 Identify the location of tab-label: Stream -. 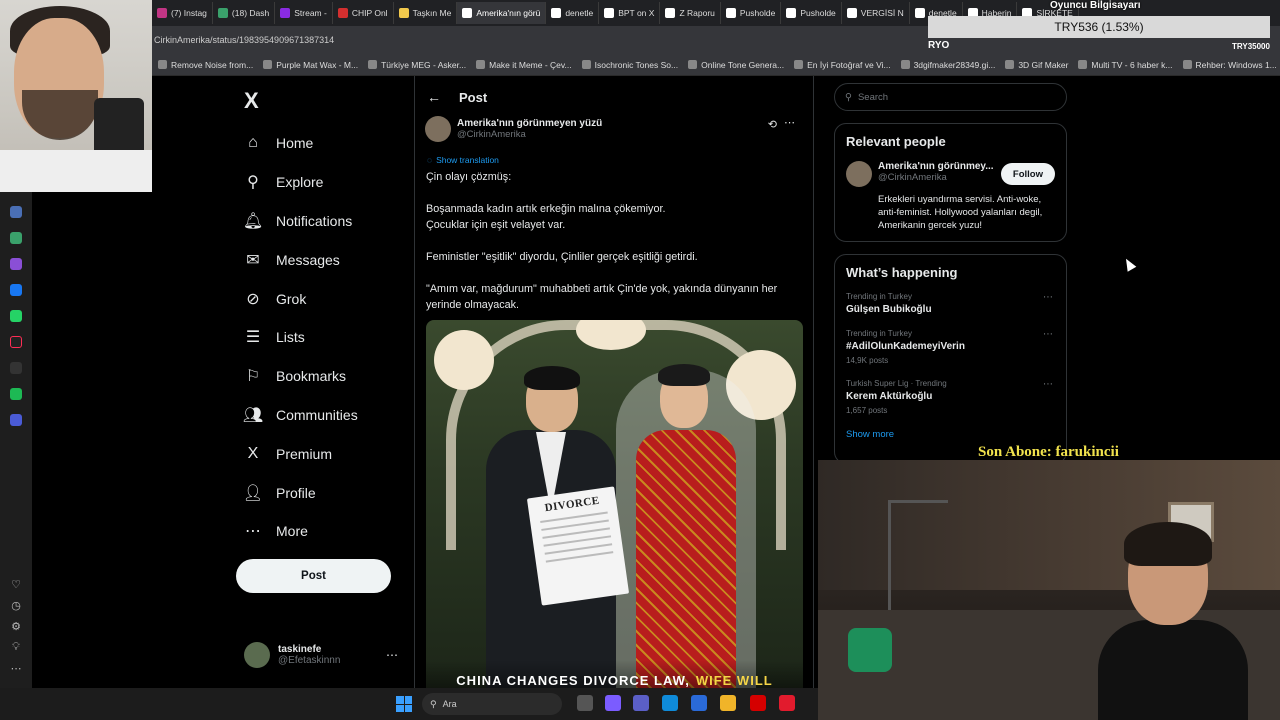
(310, 13).